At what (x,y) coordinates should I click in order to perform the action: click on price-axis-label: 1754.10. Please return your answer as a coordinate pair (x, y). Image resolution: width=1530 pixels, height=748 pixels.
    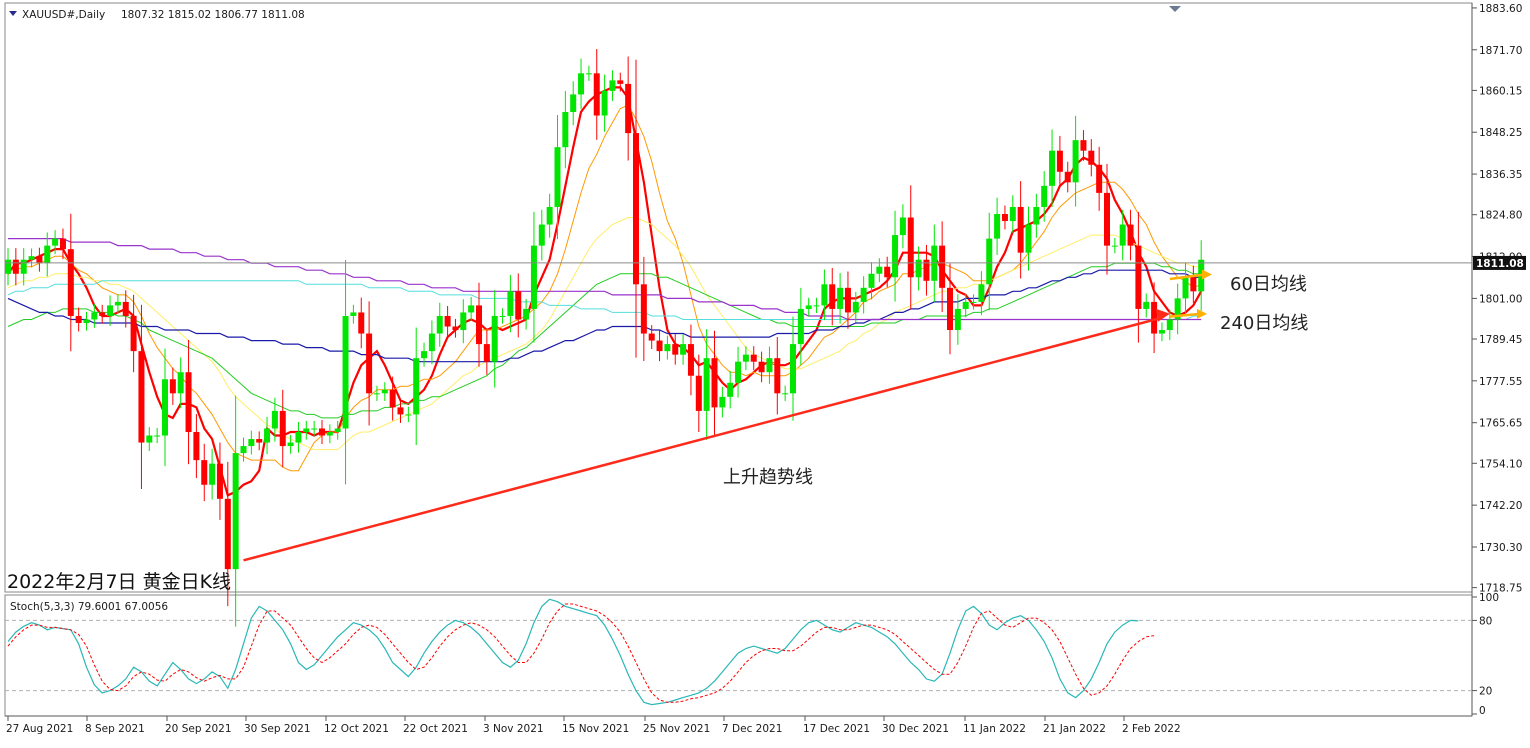
    Looking at the image, I should click on (1500, 464).